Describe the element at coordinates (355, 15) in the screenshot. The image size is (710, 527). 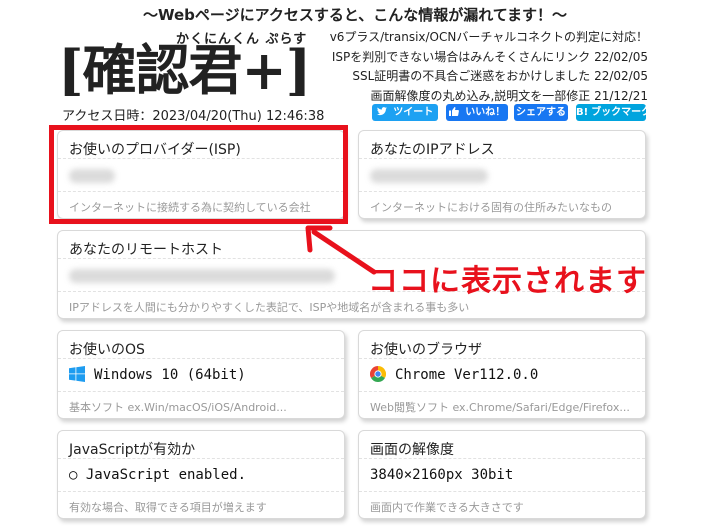
I see `site-tagline: 〜Webページにアクセスすると、こんな情報が漏れてます！〜` at that location.